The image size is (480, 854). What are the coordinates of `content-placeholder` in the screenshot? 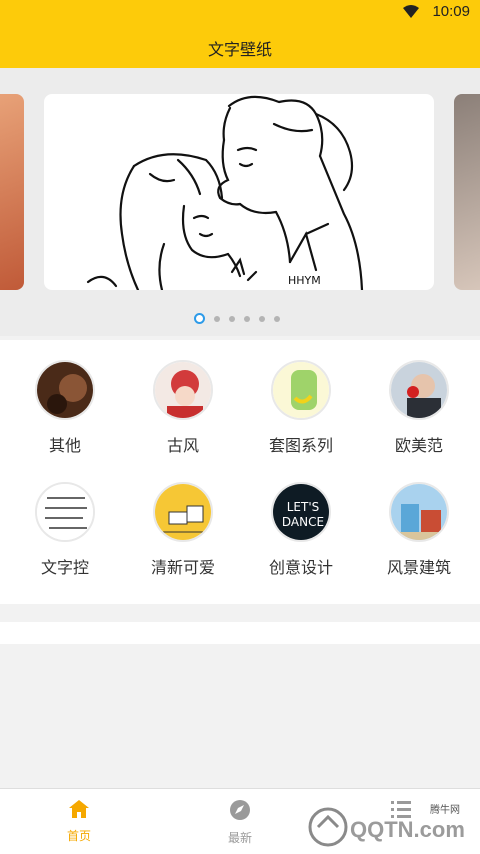 It's located at (240, 633).